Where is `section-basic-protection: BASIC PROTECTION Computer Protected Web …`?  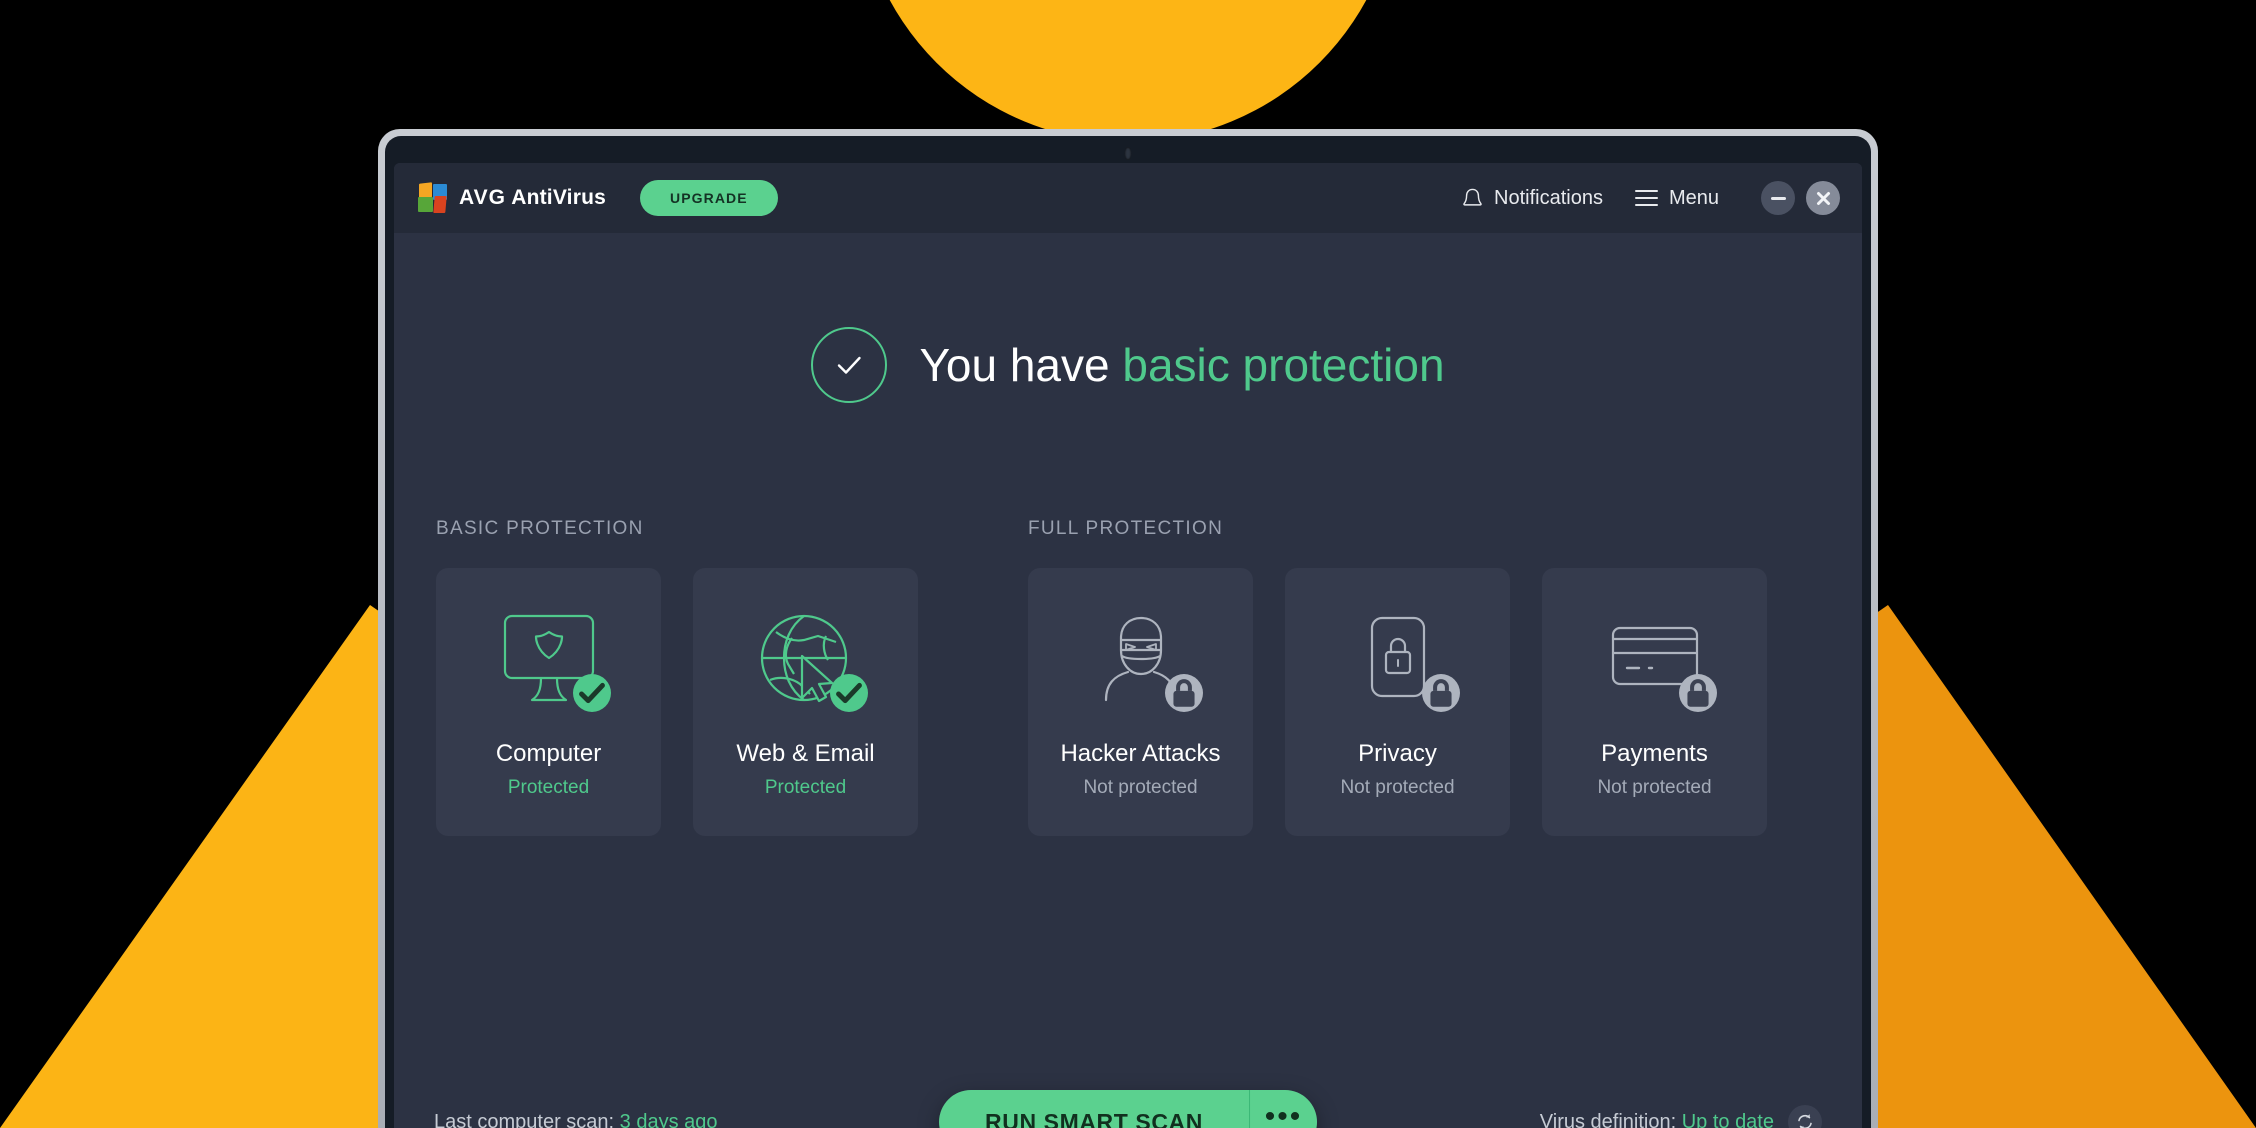 section-basic-protection: BASIC PROTECTION Computer Protected Web … is located at coordinates (677, 677).